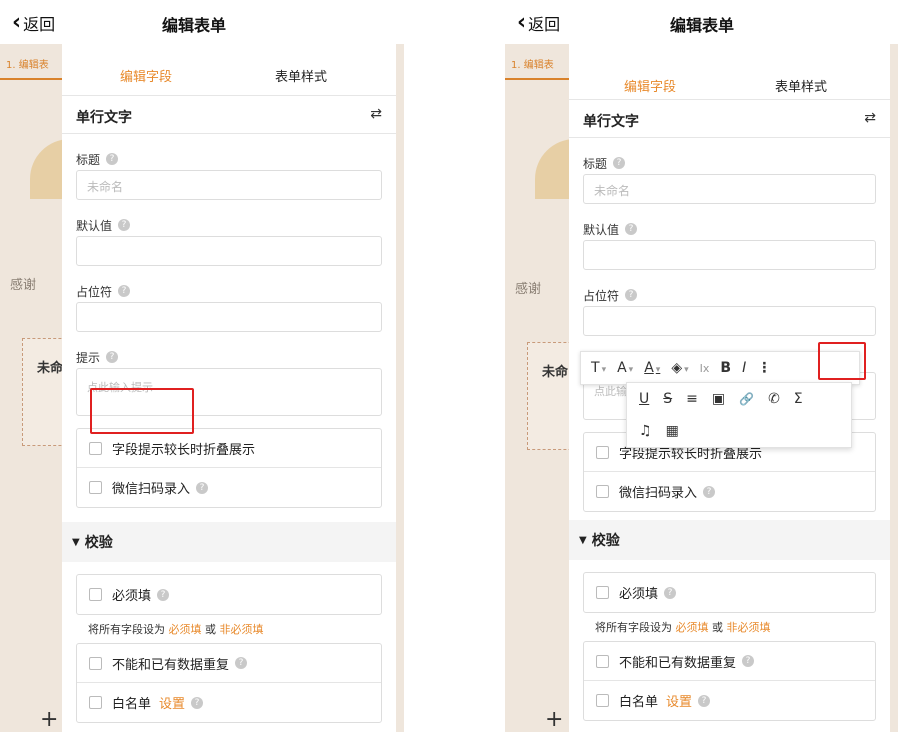 This screenshot has width=898, height=732. Describe the element at coordinates (701, 22) in the screenshot. I see `nav-bar: ‹ 返回 编辑表单` at that location.